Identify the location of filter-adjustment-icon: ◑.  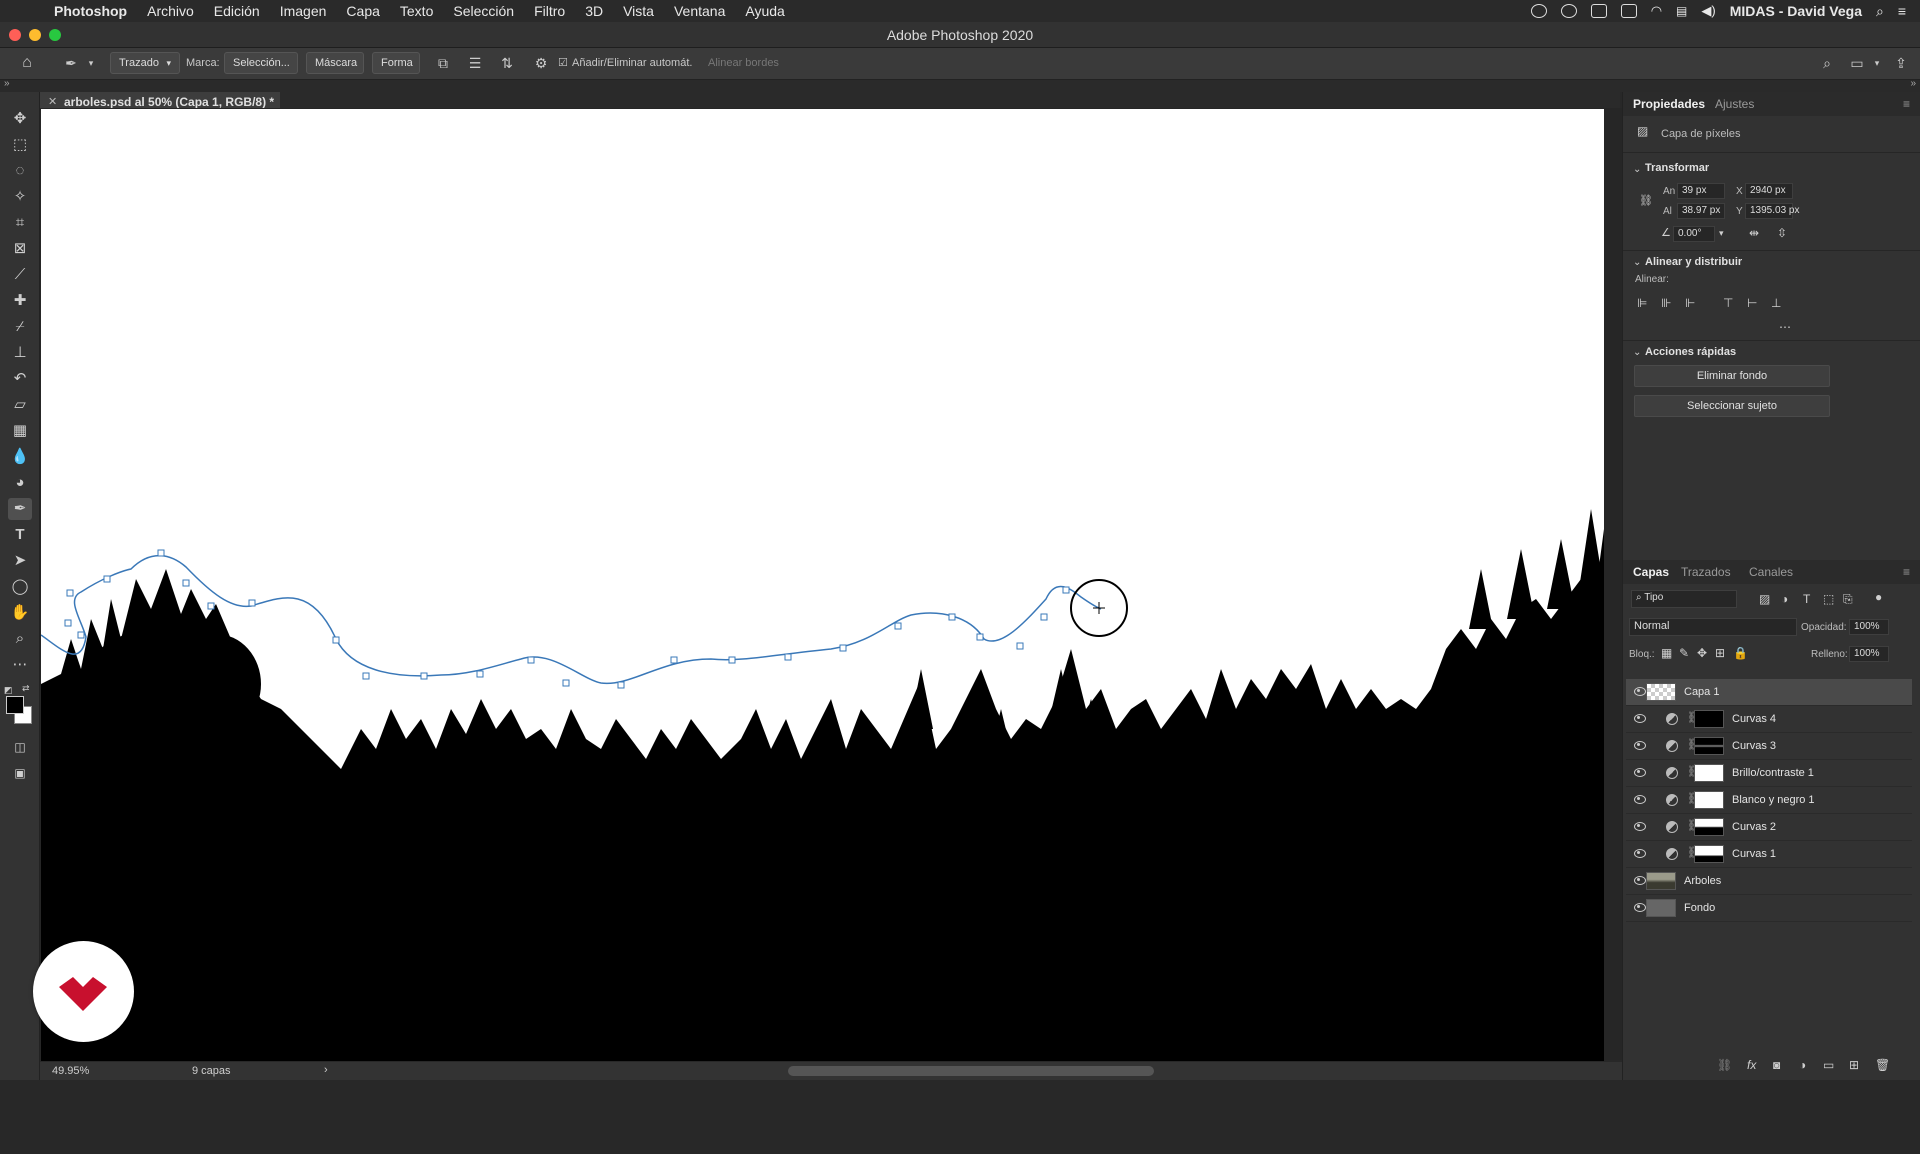
(1784, 599).